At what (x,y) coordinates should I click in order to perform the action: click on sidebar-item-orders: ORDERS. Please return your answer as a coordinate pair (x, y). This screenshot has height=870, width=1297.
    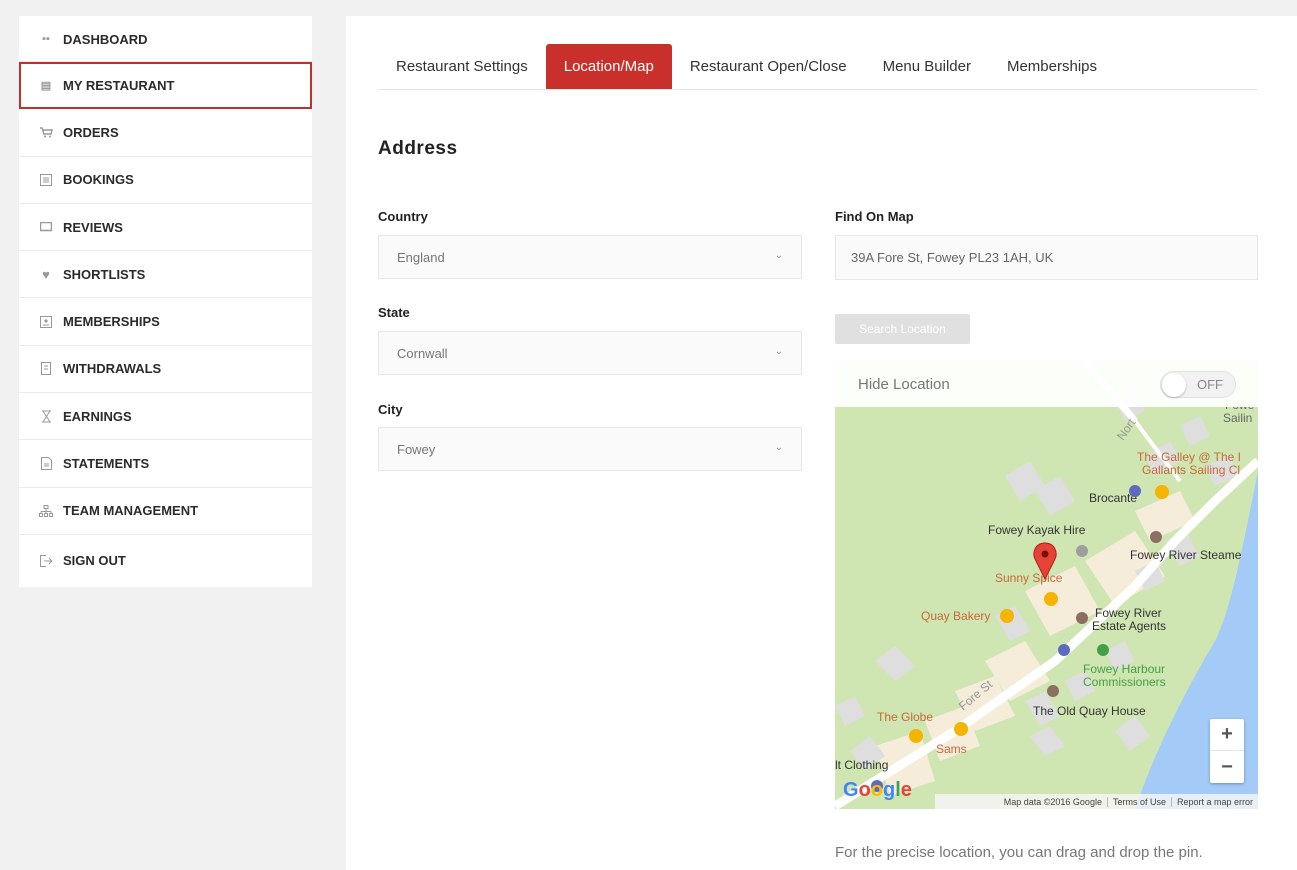
    Looking at the image, I should click on (165, 133).